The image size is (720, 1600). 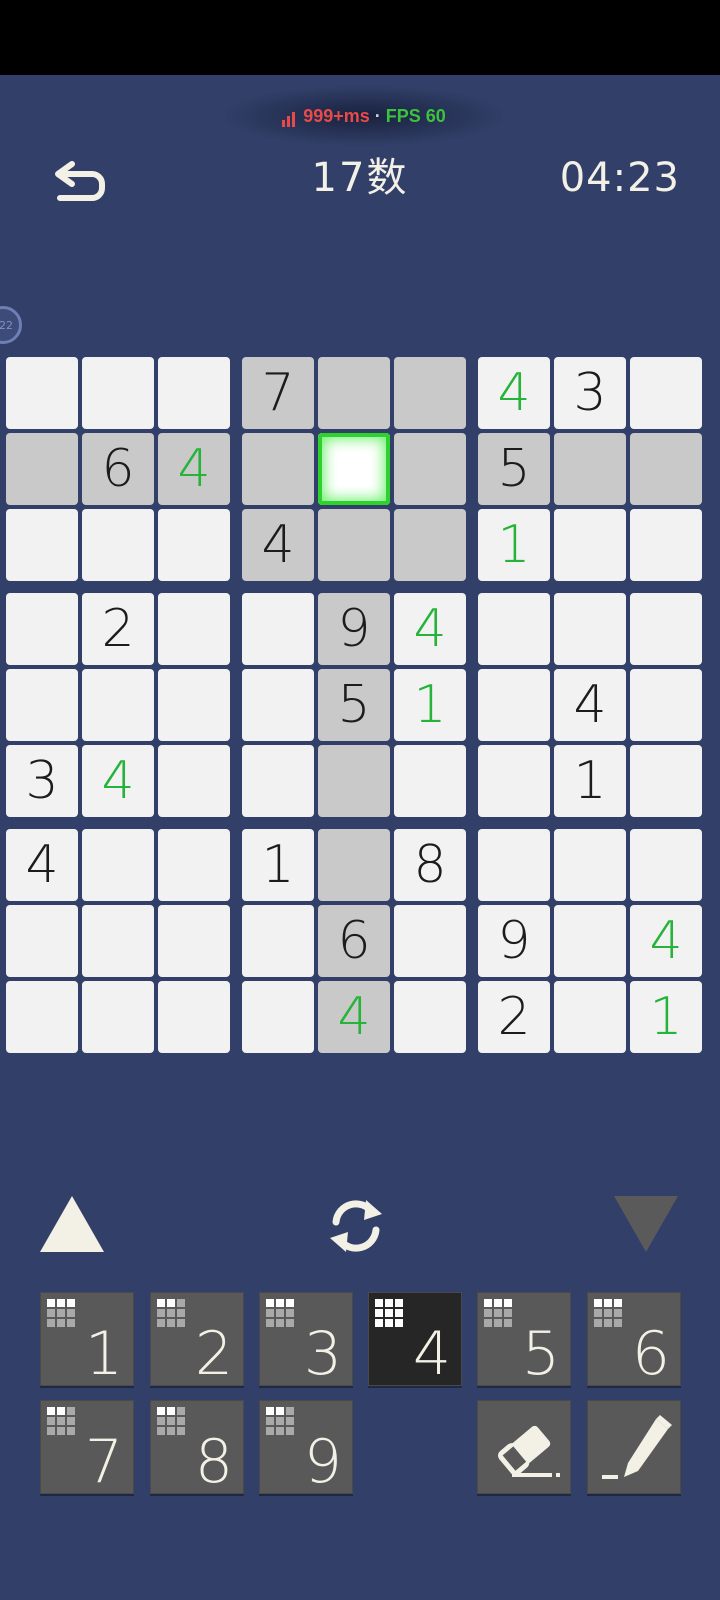 I want to click on board-cell-r8c4, so click(x=278, y=941).